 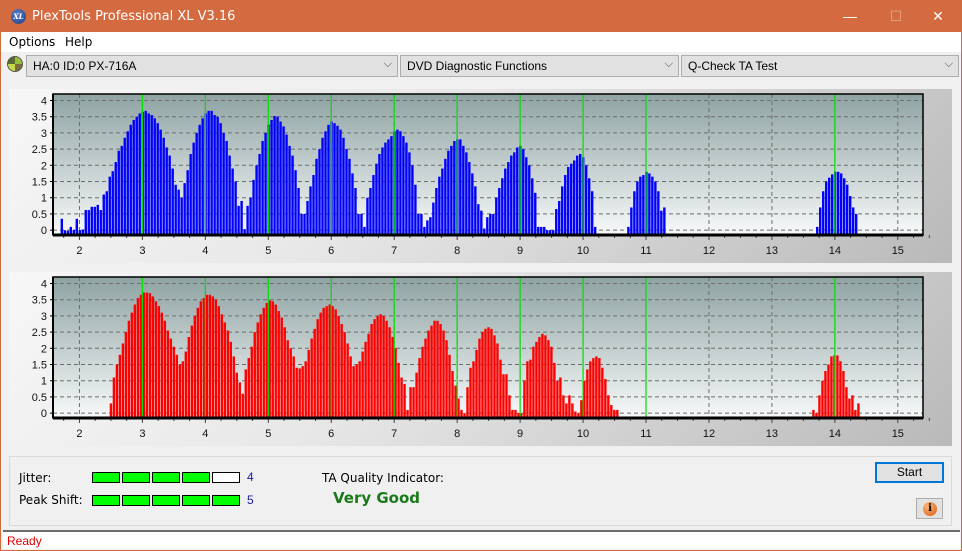 What do you see at coordinates (583, 434) in the screenshot?
I see `x-tick-label: 10` at bounding box center [583, 434].